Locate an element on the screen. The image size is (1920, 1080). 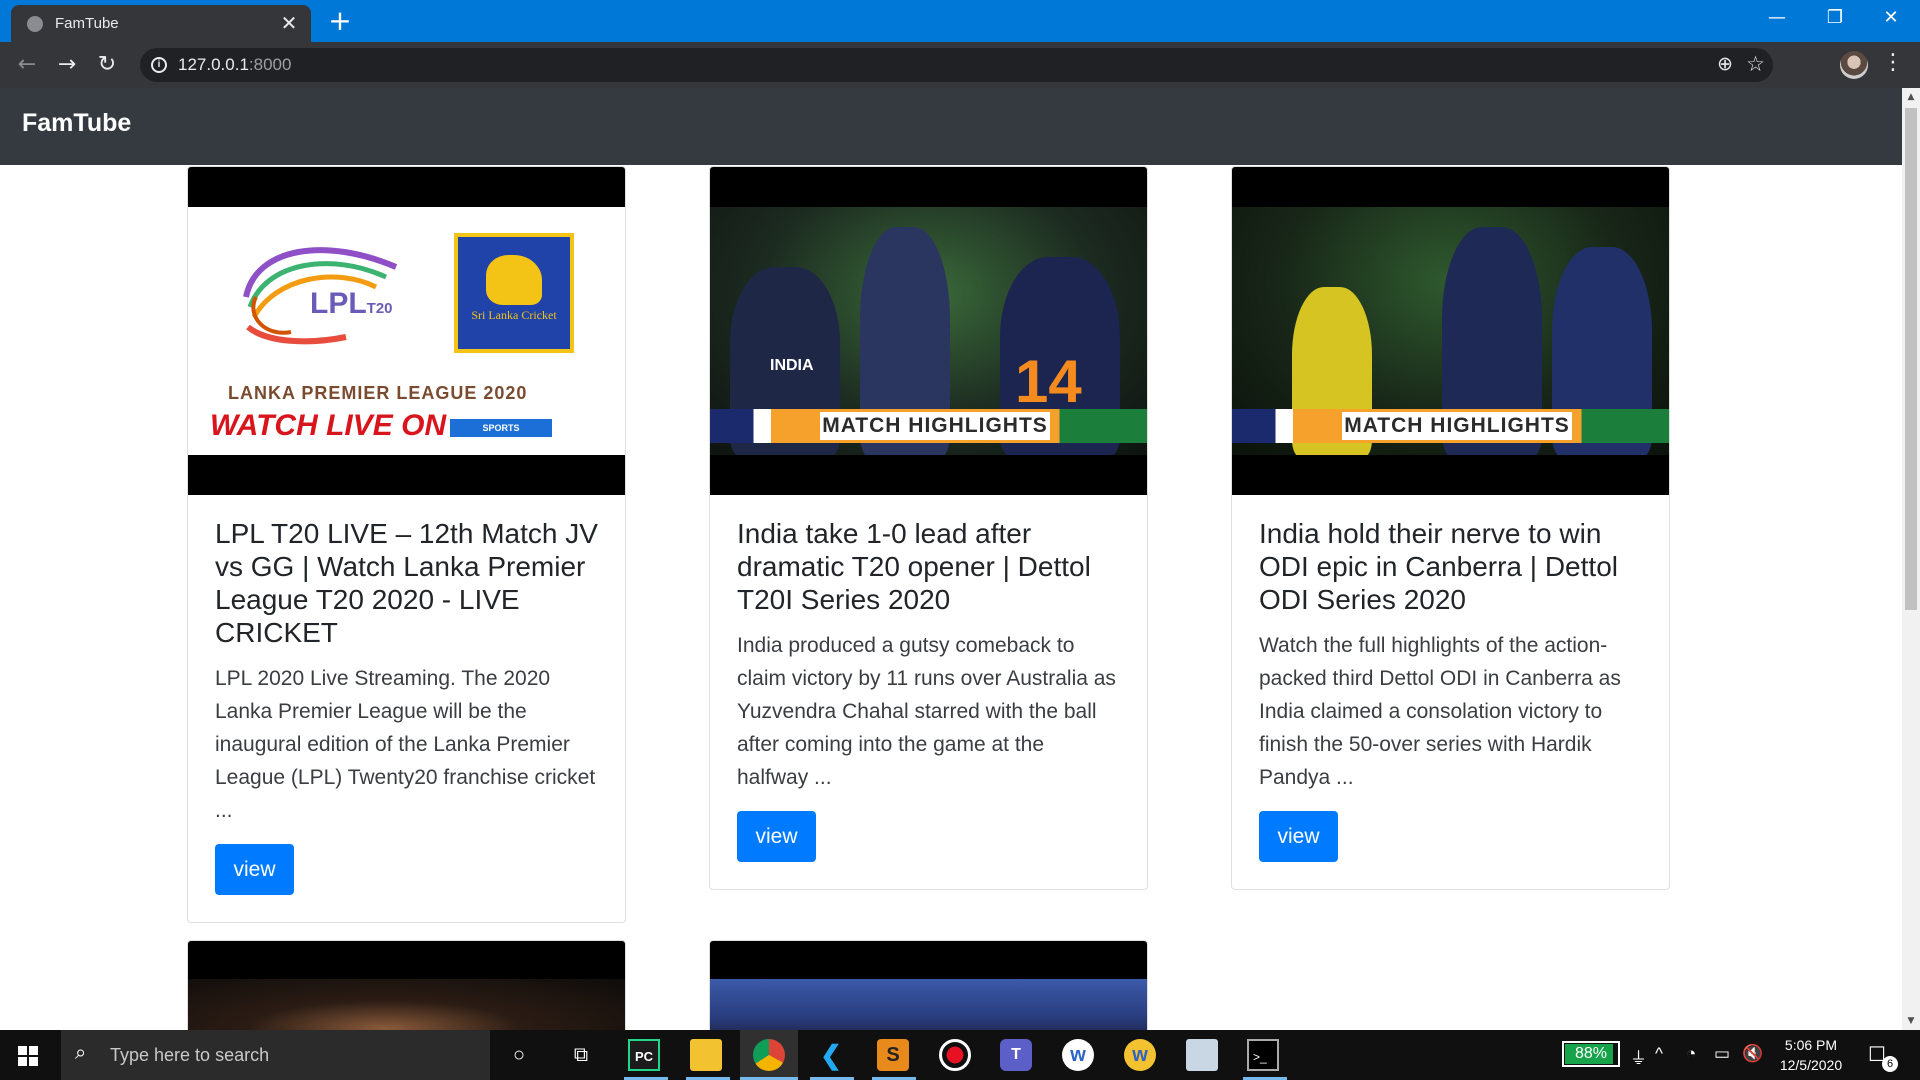
vscode-icon: ❮ is located at coordinates (831, 1055).